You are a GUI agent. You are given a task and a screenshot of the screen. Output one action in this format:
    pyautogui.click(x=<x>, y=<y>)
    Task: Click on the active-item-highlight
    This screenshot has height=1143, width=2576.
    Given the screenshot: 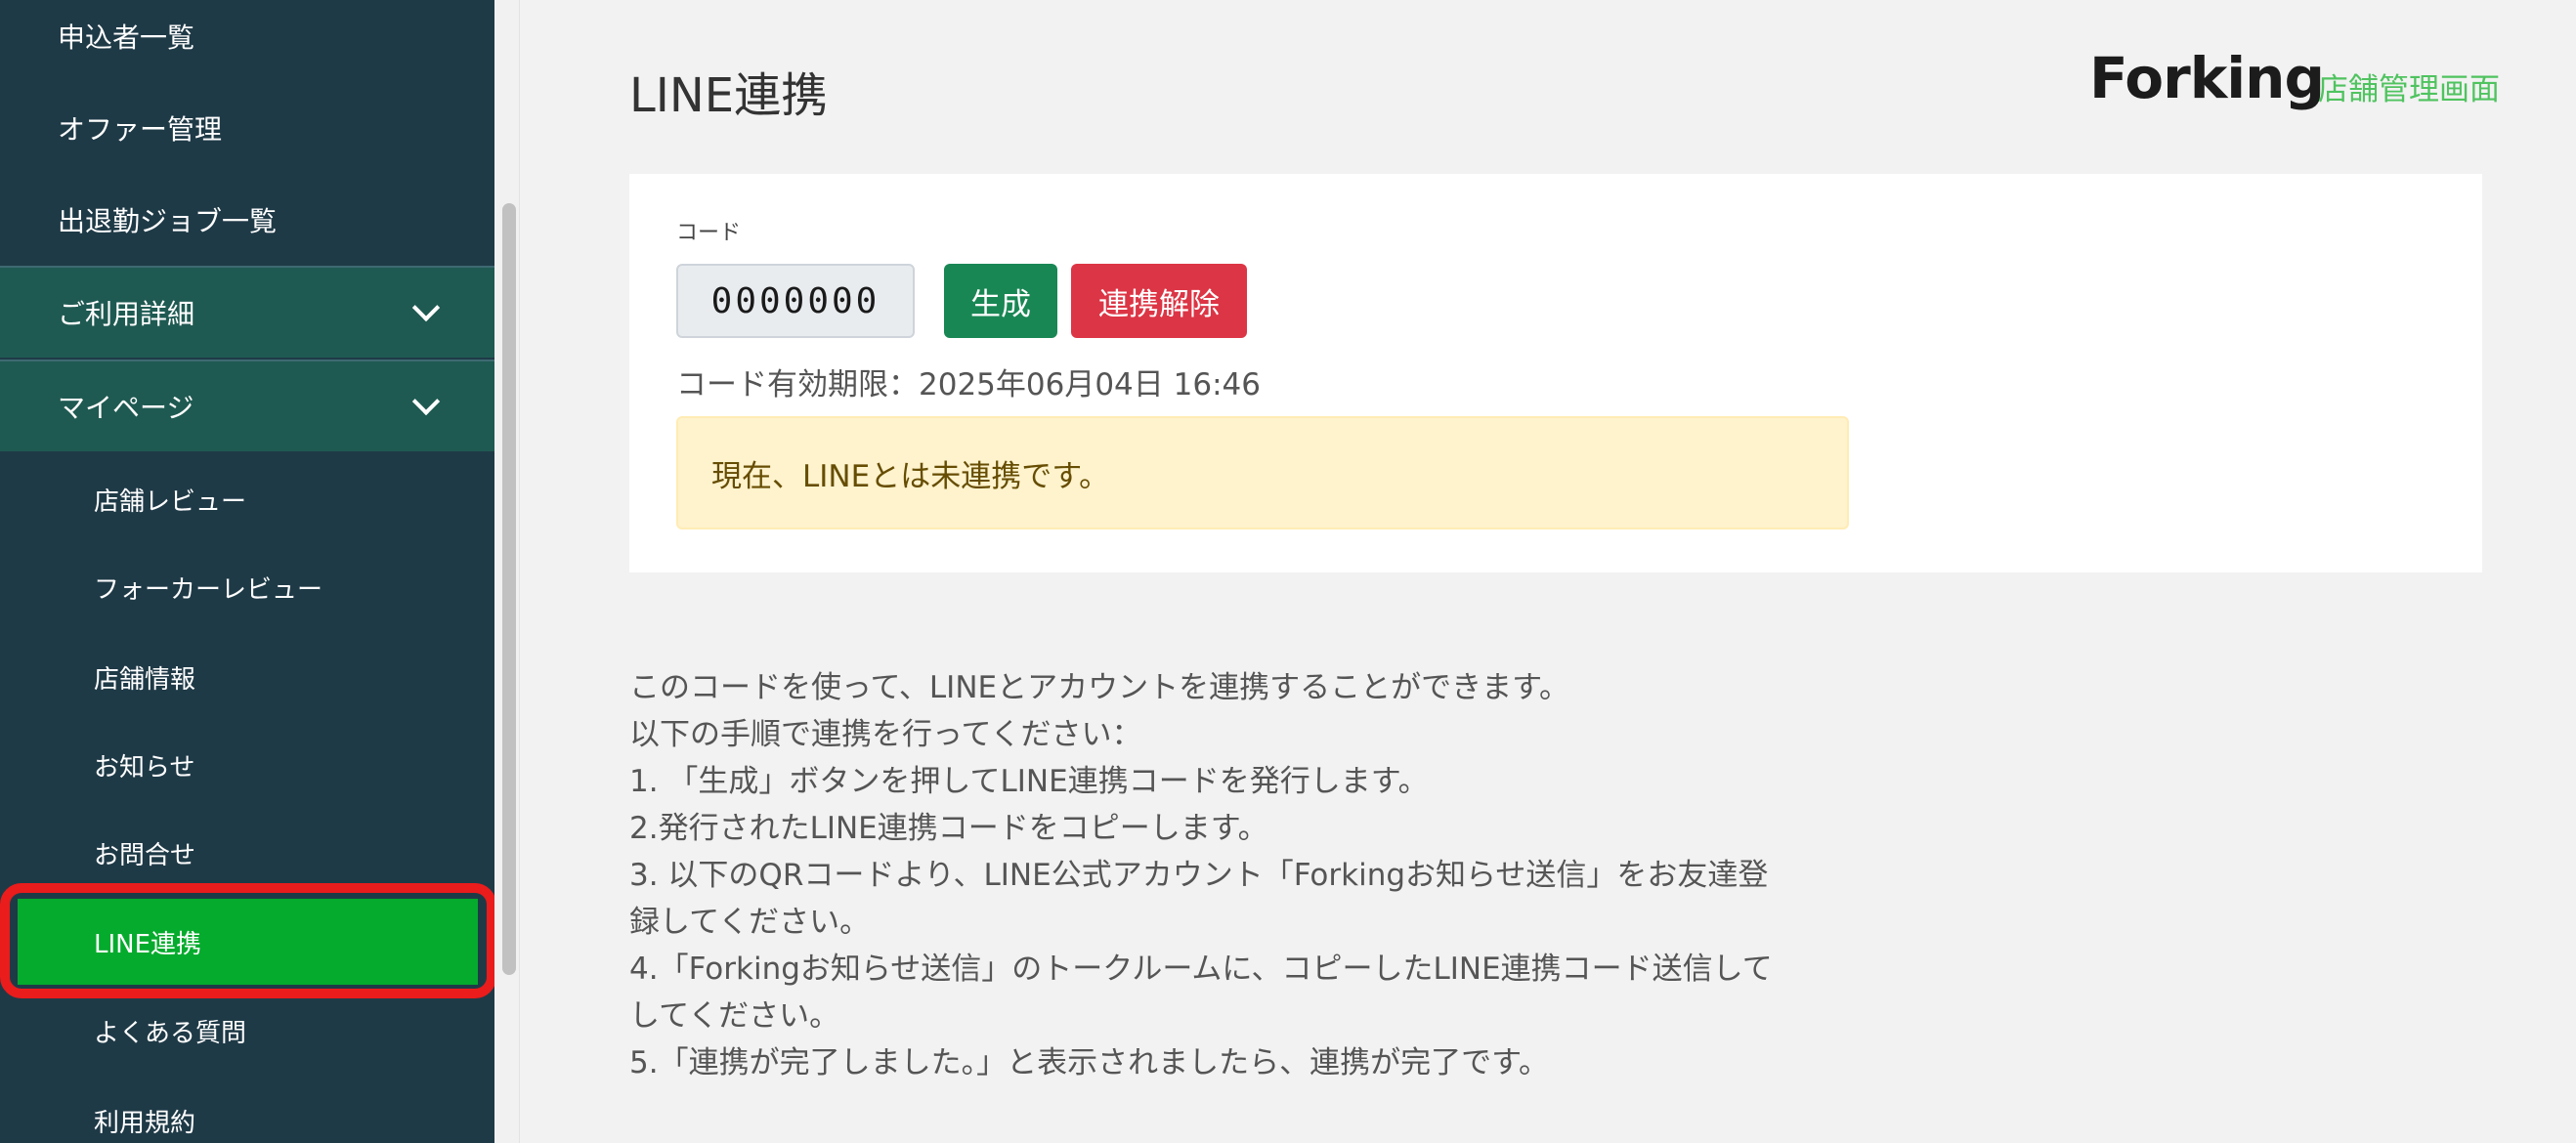 What is the action you would take?
    pyautogui.click(x=248, y=940)
    